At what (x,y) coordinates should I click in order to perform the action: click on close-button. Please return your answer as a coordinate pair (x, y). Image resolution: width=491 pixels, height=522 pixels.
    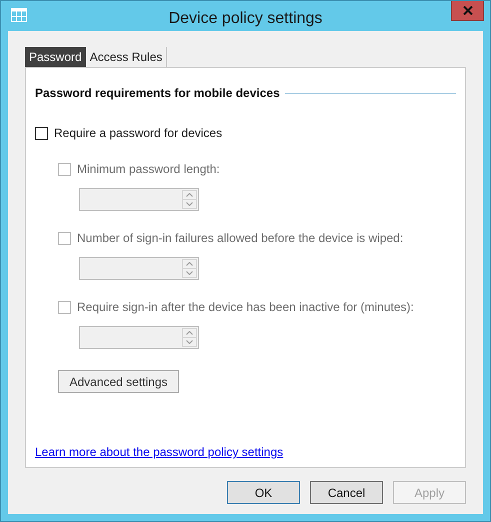
    Looking at the image, I should click on (467, 11).